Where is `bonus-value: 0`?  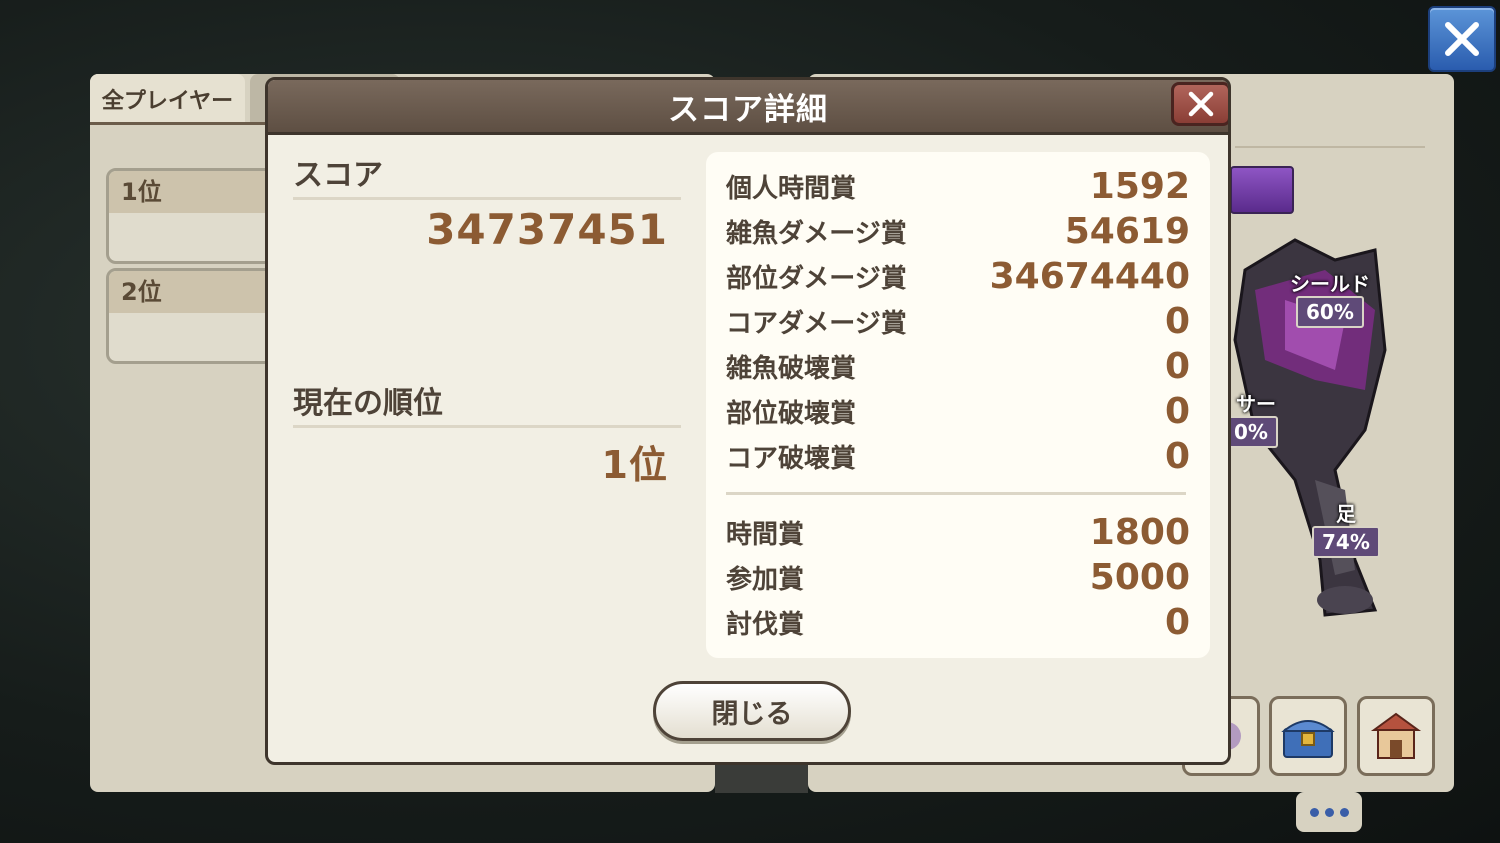
bonus-value: 0 is located at coordinates (1177, 622).